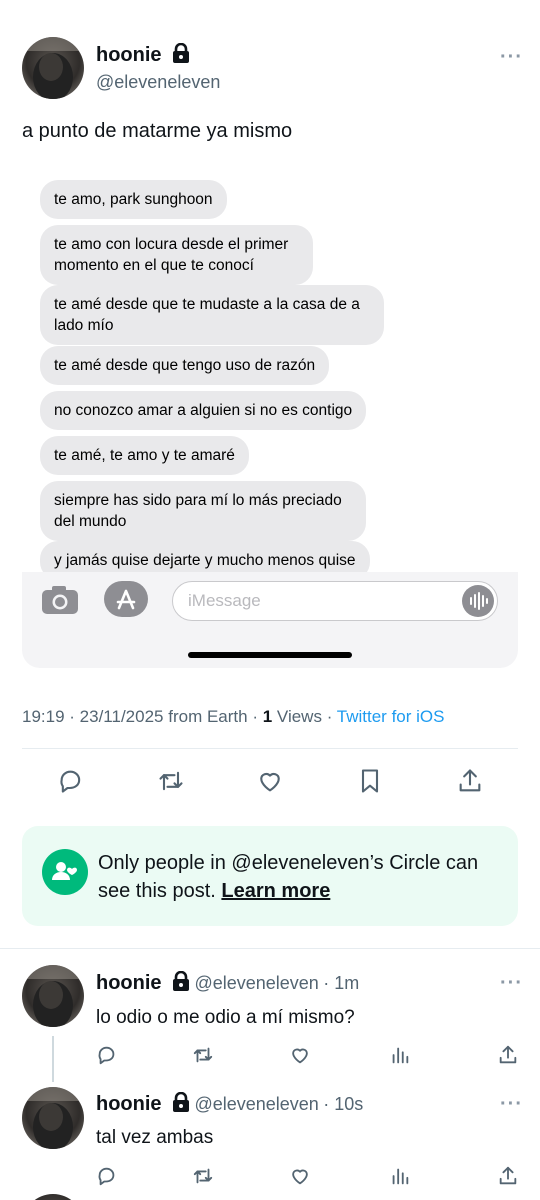  What do you see at coordinates (391, 716) in the screenshot?
I see `source-link: Twitter for iOS` at bounding box center [391, 716].